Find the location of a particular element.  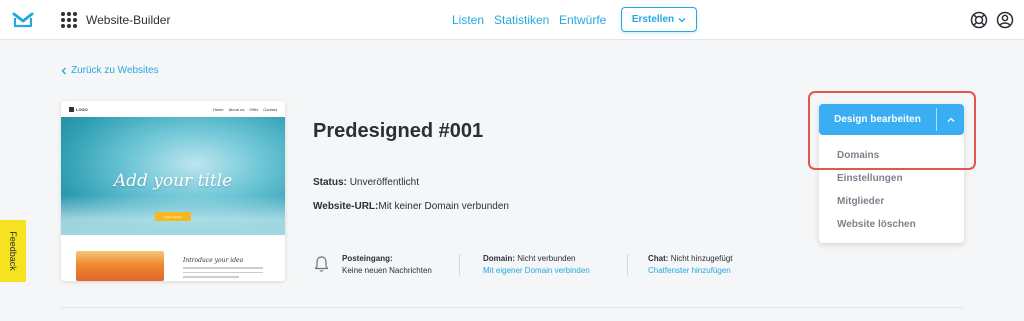

inbox-value: Keine neuen Nachrichten is located at coordinates (387, 270).